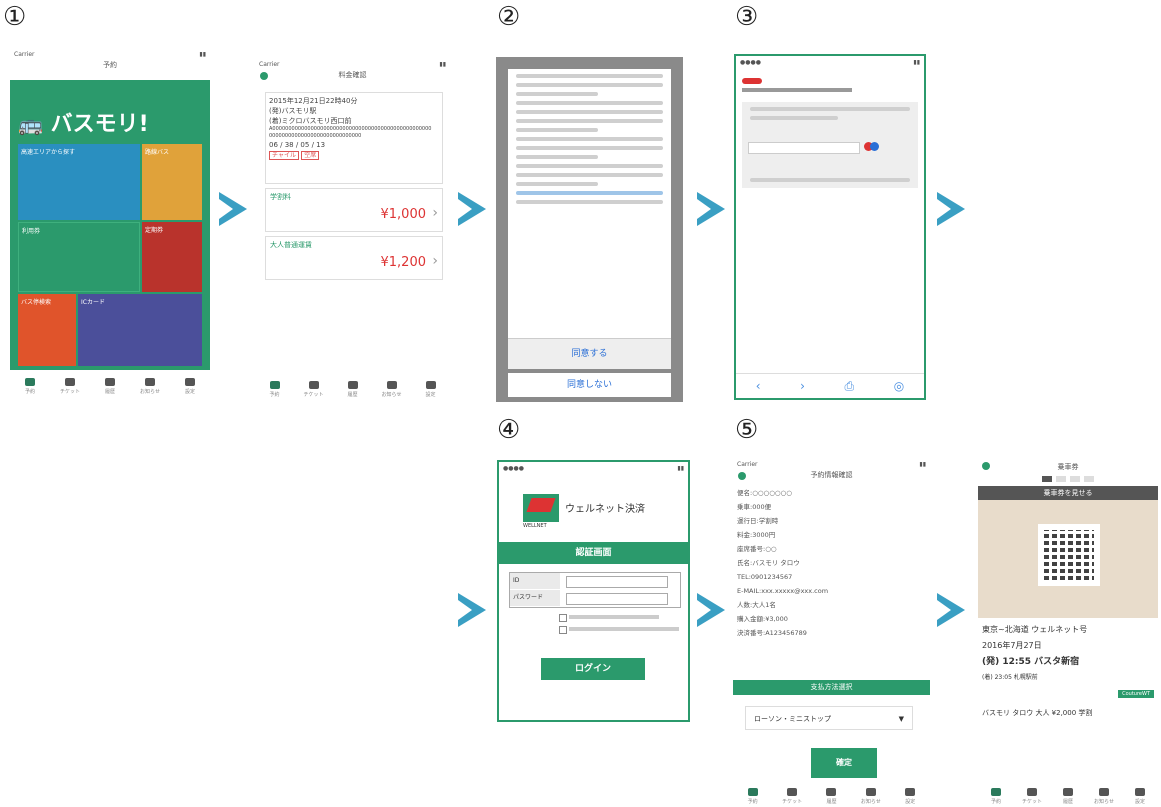  I want to click on screen-consent: 同意する 同意しない, so click(589, 229).